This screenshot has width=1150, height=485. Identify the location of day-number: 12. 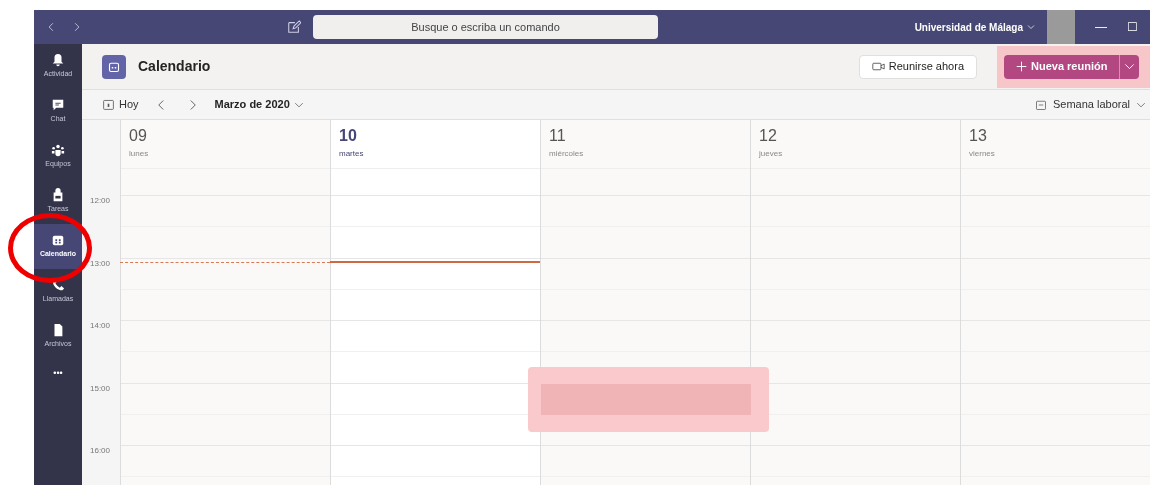
(768, 136).